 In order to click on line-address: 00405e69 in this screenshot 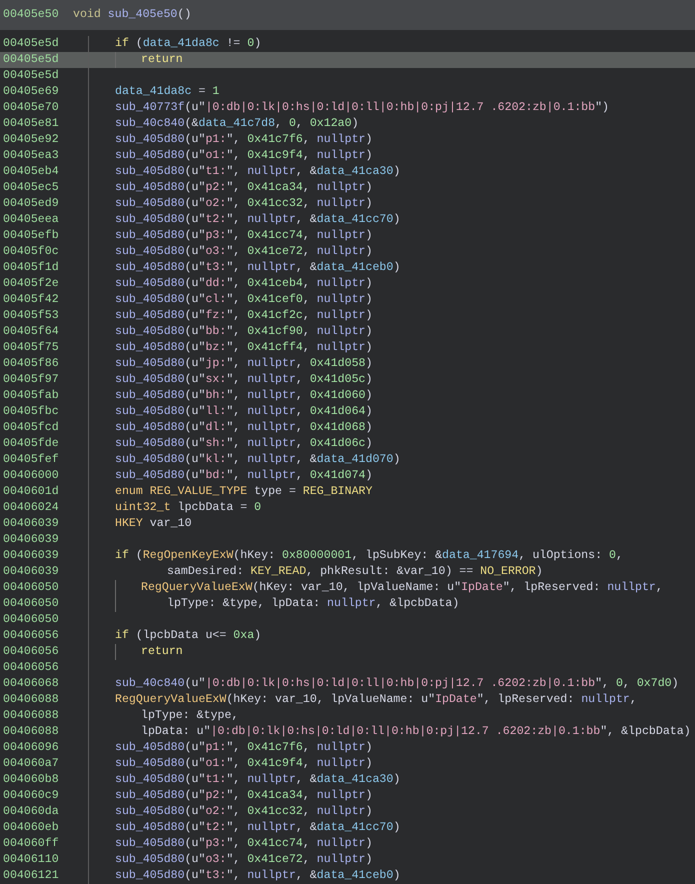, I will do `click(31, 92)`.